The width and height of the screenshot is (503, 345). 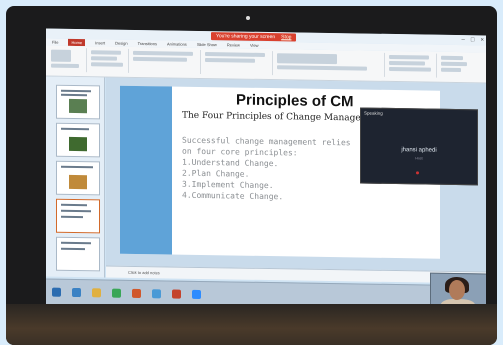 What do you see at coordinates (419, 146) in the screenshot?
I see `speaker-panel: Speaking jhansi aphedi Host` at bounding box center [419, 146].